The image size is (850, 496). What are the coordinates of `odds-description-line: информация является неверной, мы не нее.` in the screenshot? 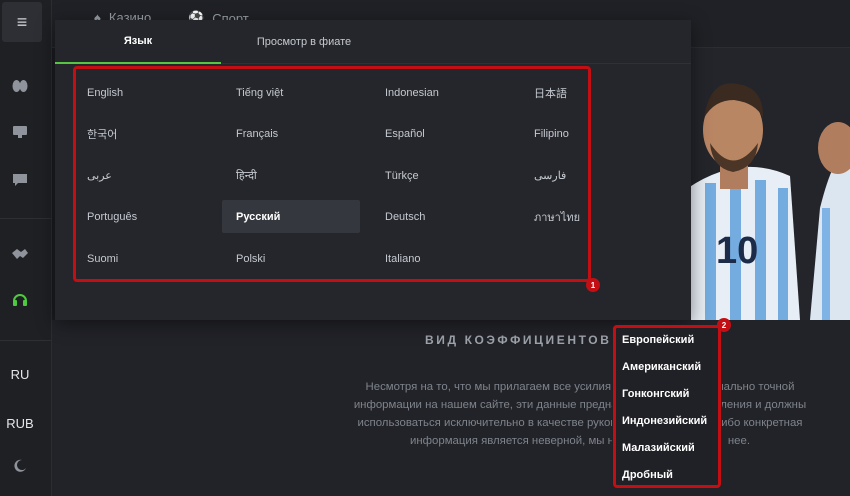 It's located at (580, 441).